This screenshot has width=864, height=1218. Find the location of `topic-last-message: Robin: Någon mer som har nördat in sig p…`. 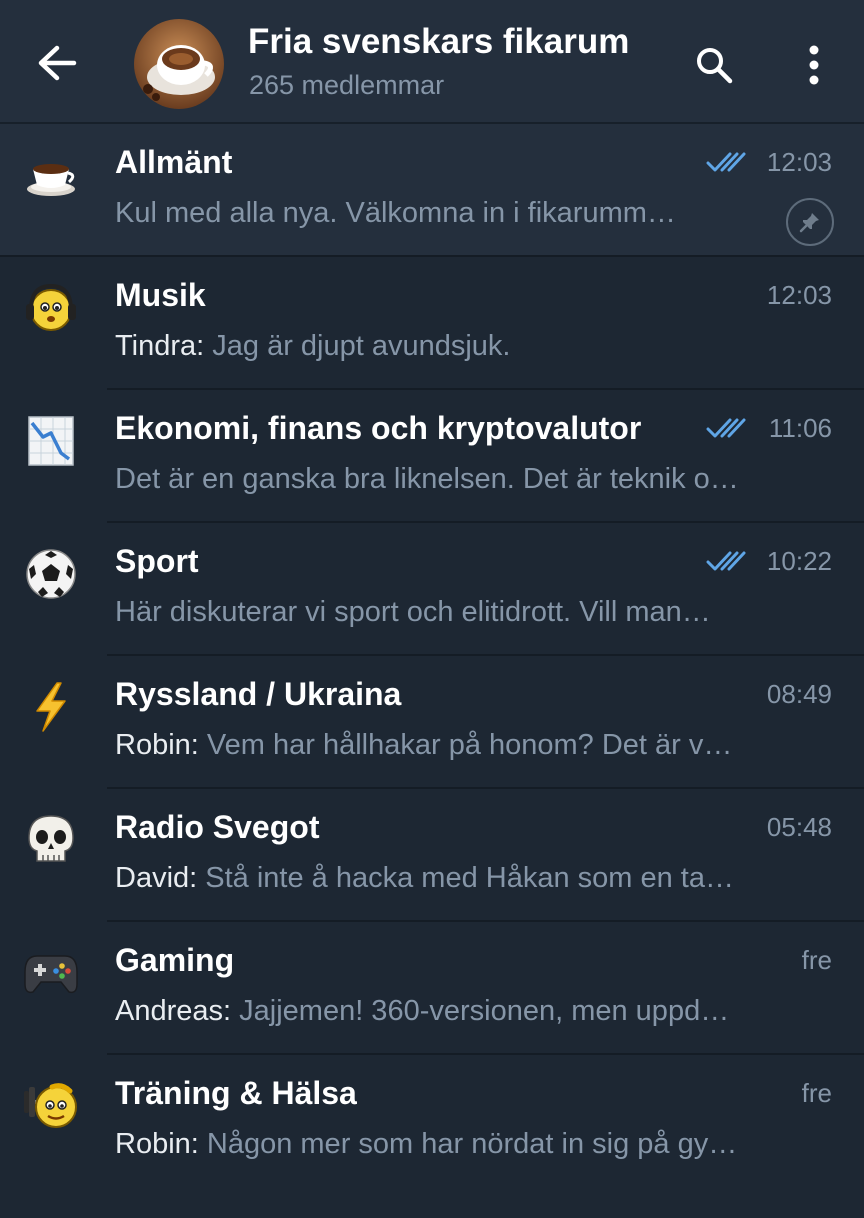

topic-last-message: Robin: Någon mer som har nördat in sig p… is located at coordinates (426, 1144).